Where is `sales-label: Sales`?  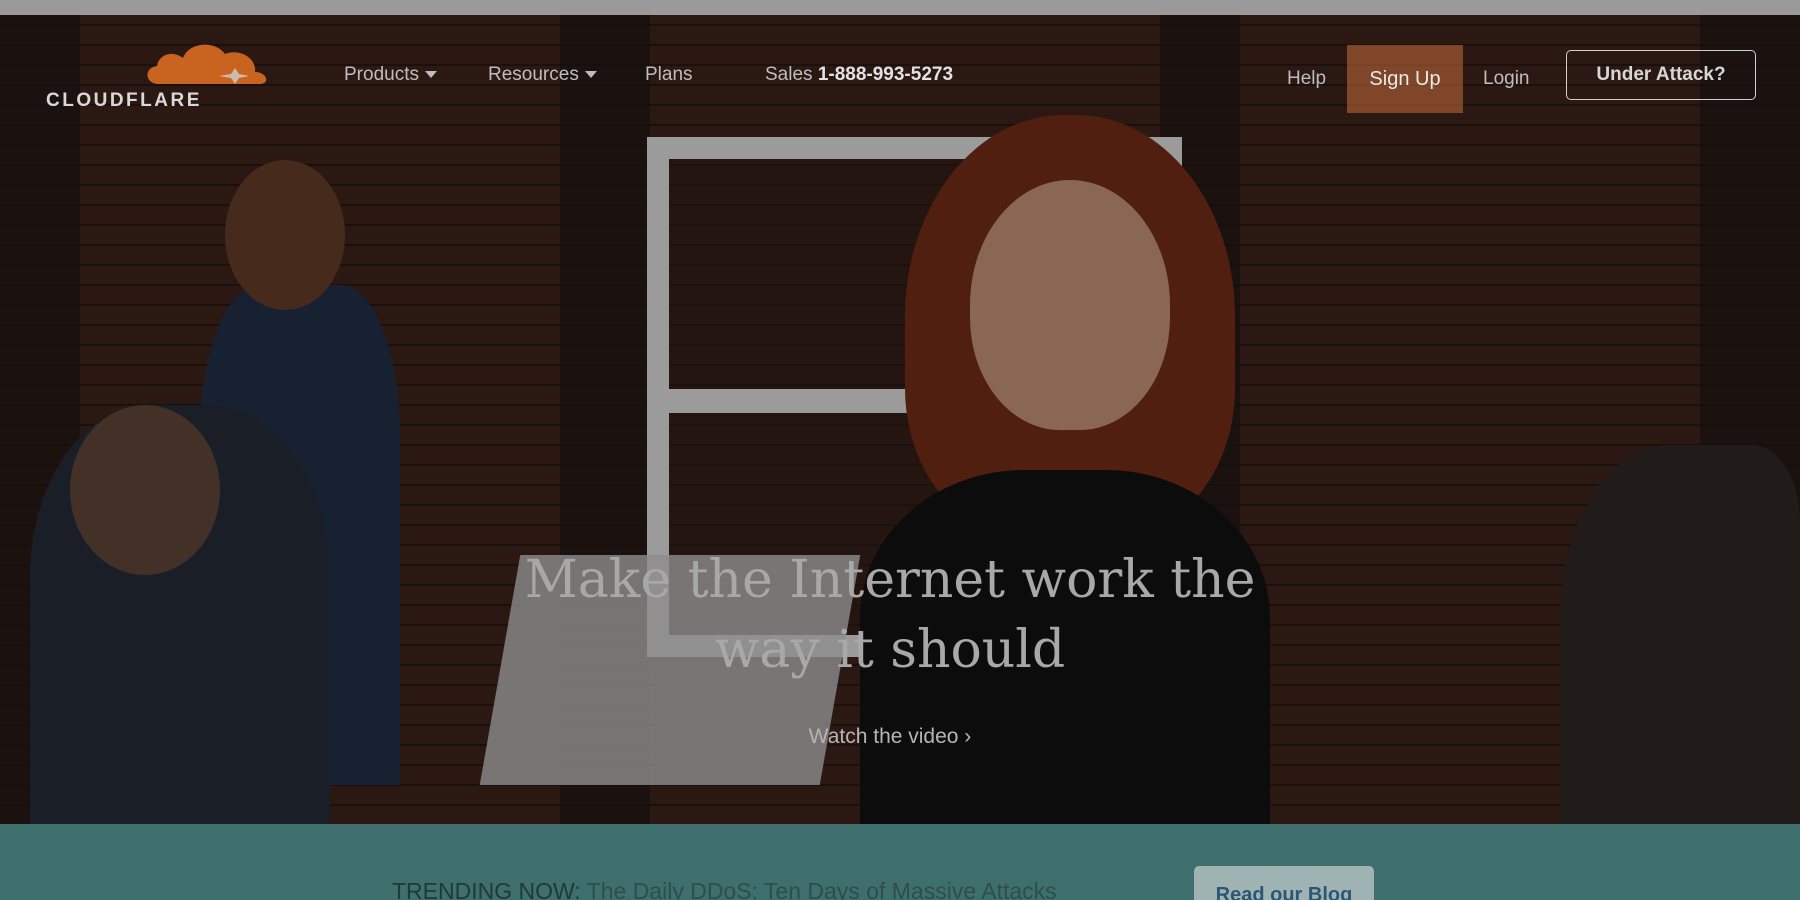 sales-label: Sales is located at coordinates (789, 74).